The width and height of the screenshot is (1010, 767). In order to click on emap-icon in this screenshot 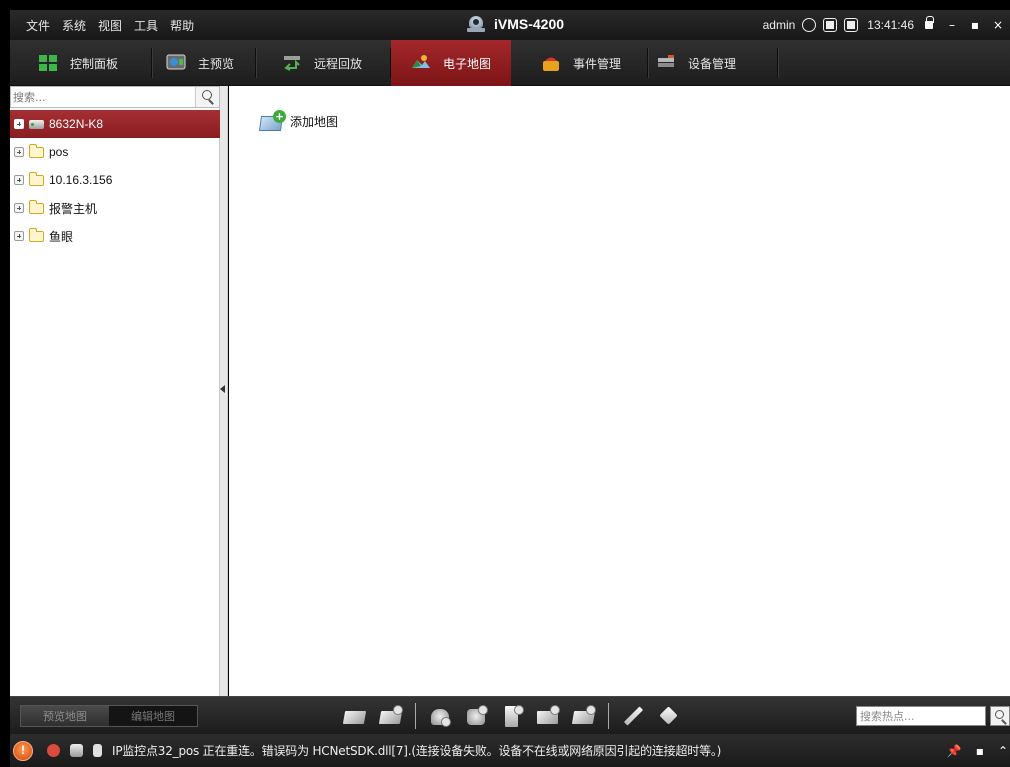, I will do `click(421, 63)`.